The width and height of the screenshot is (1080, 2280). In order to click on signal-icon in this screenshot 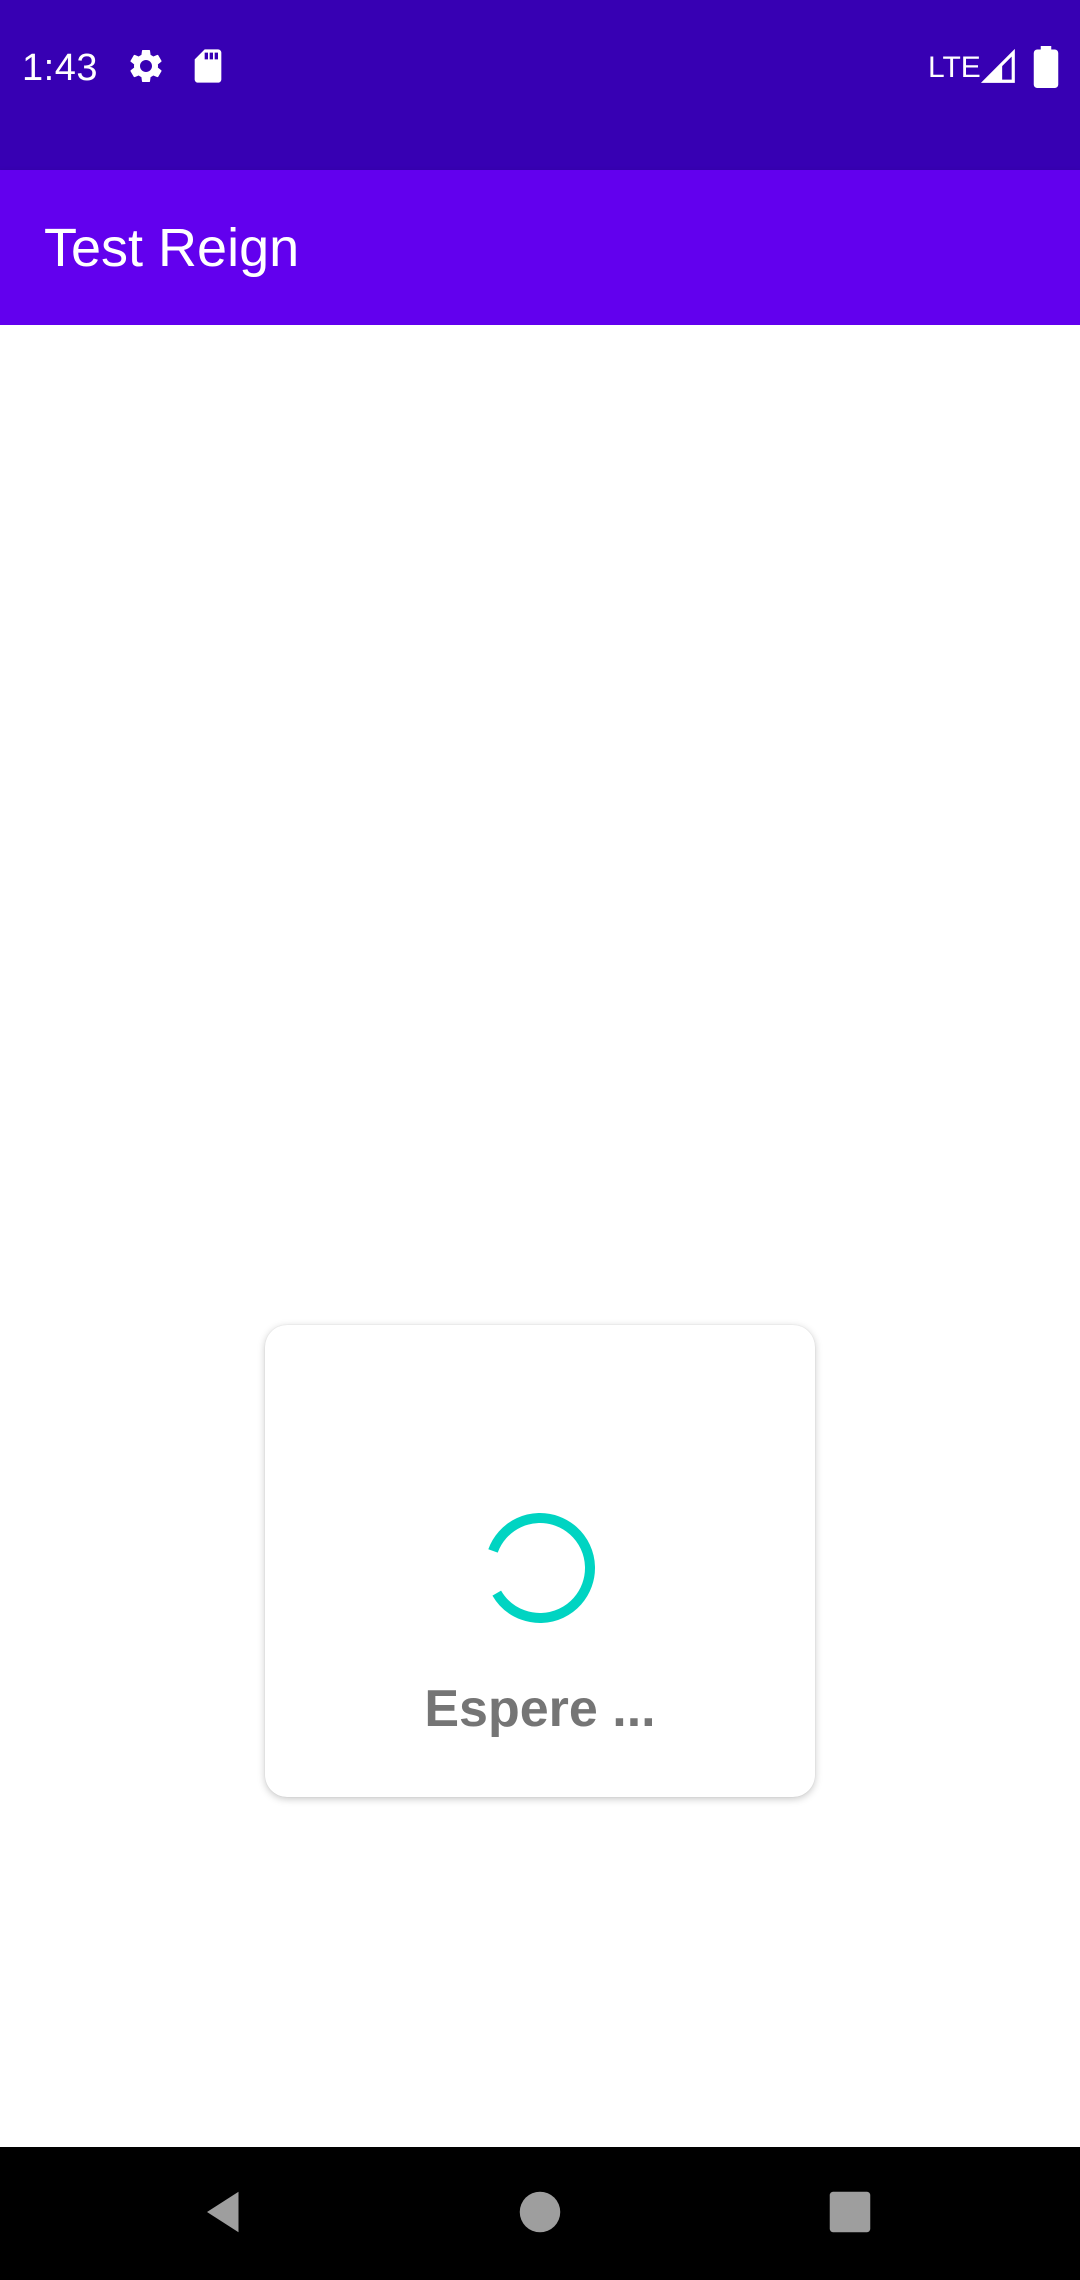, I will do `click(997, 65)`.